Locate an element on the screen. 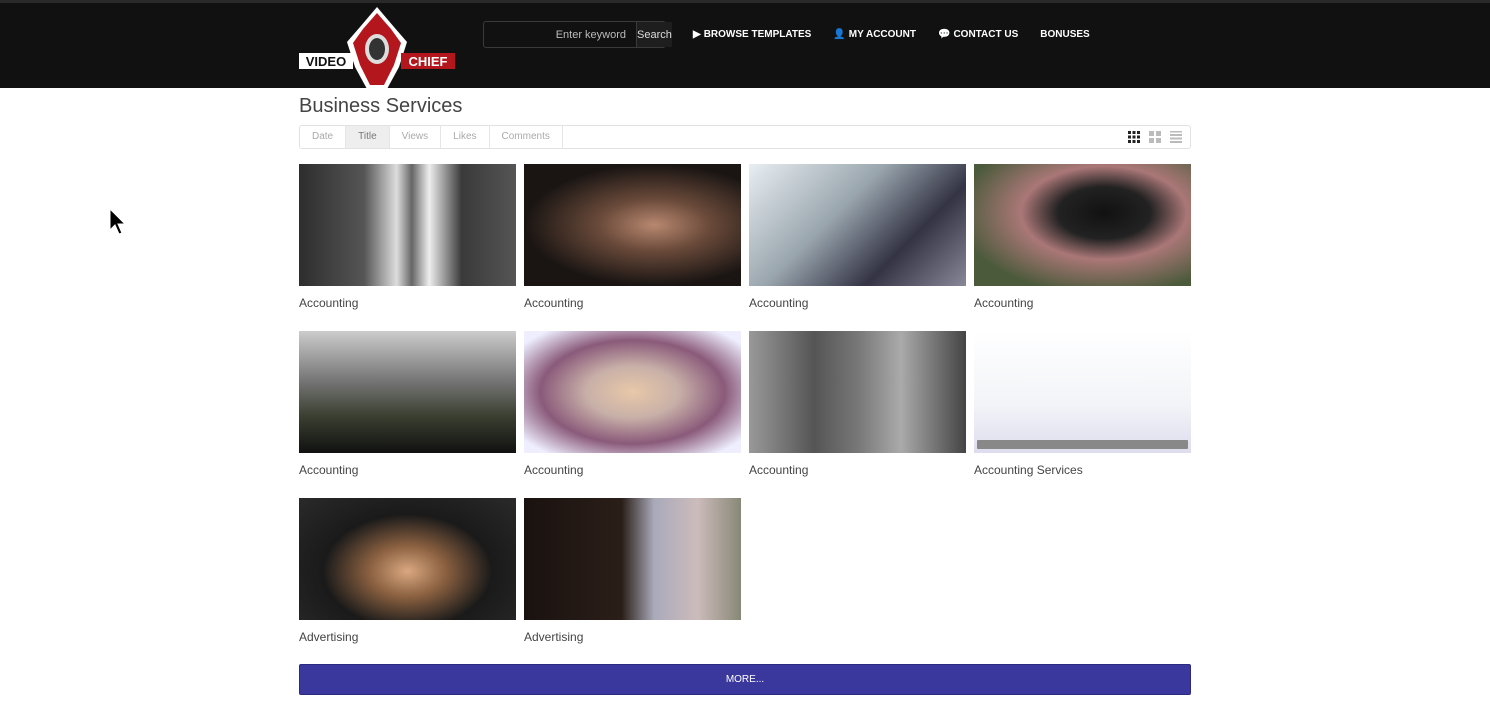  sort-bar: Date Title Views Likes Comments is located at coordinates (745, 137).